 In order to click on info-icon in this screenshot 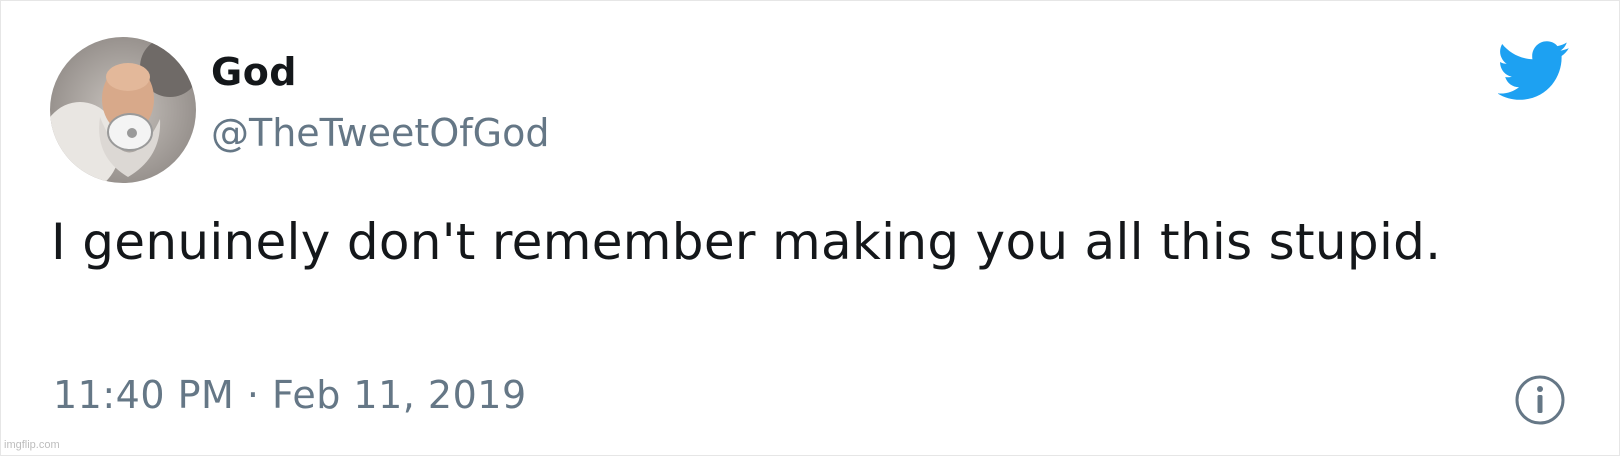, I will do `click(1540, 400)`.